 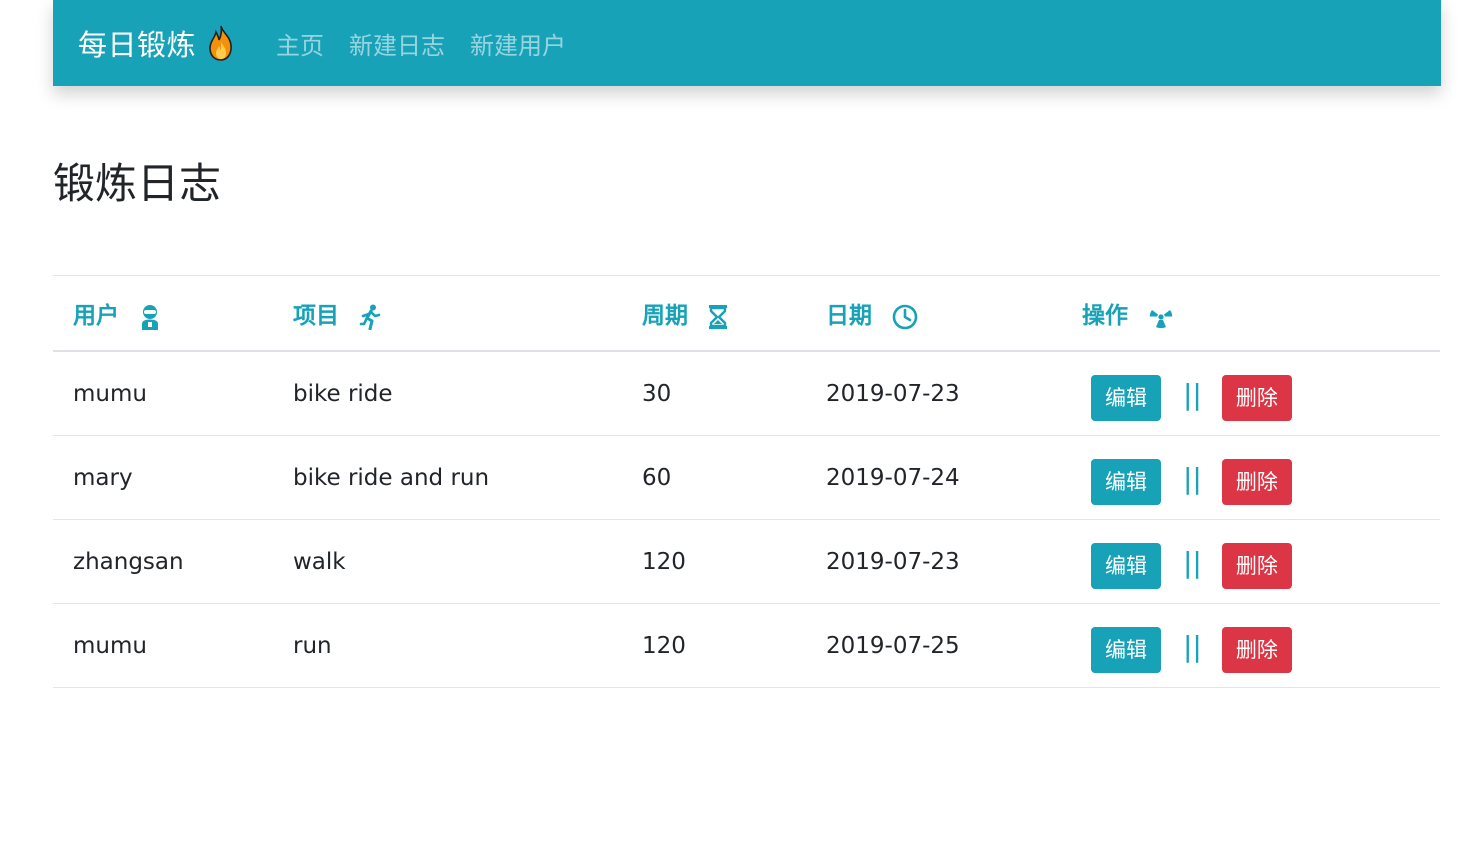 What do you see at coordinates (1251, 313) in the screenshot?
I see `header-actions: 操作` at bounding box center [1251, 313].